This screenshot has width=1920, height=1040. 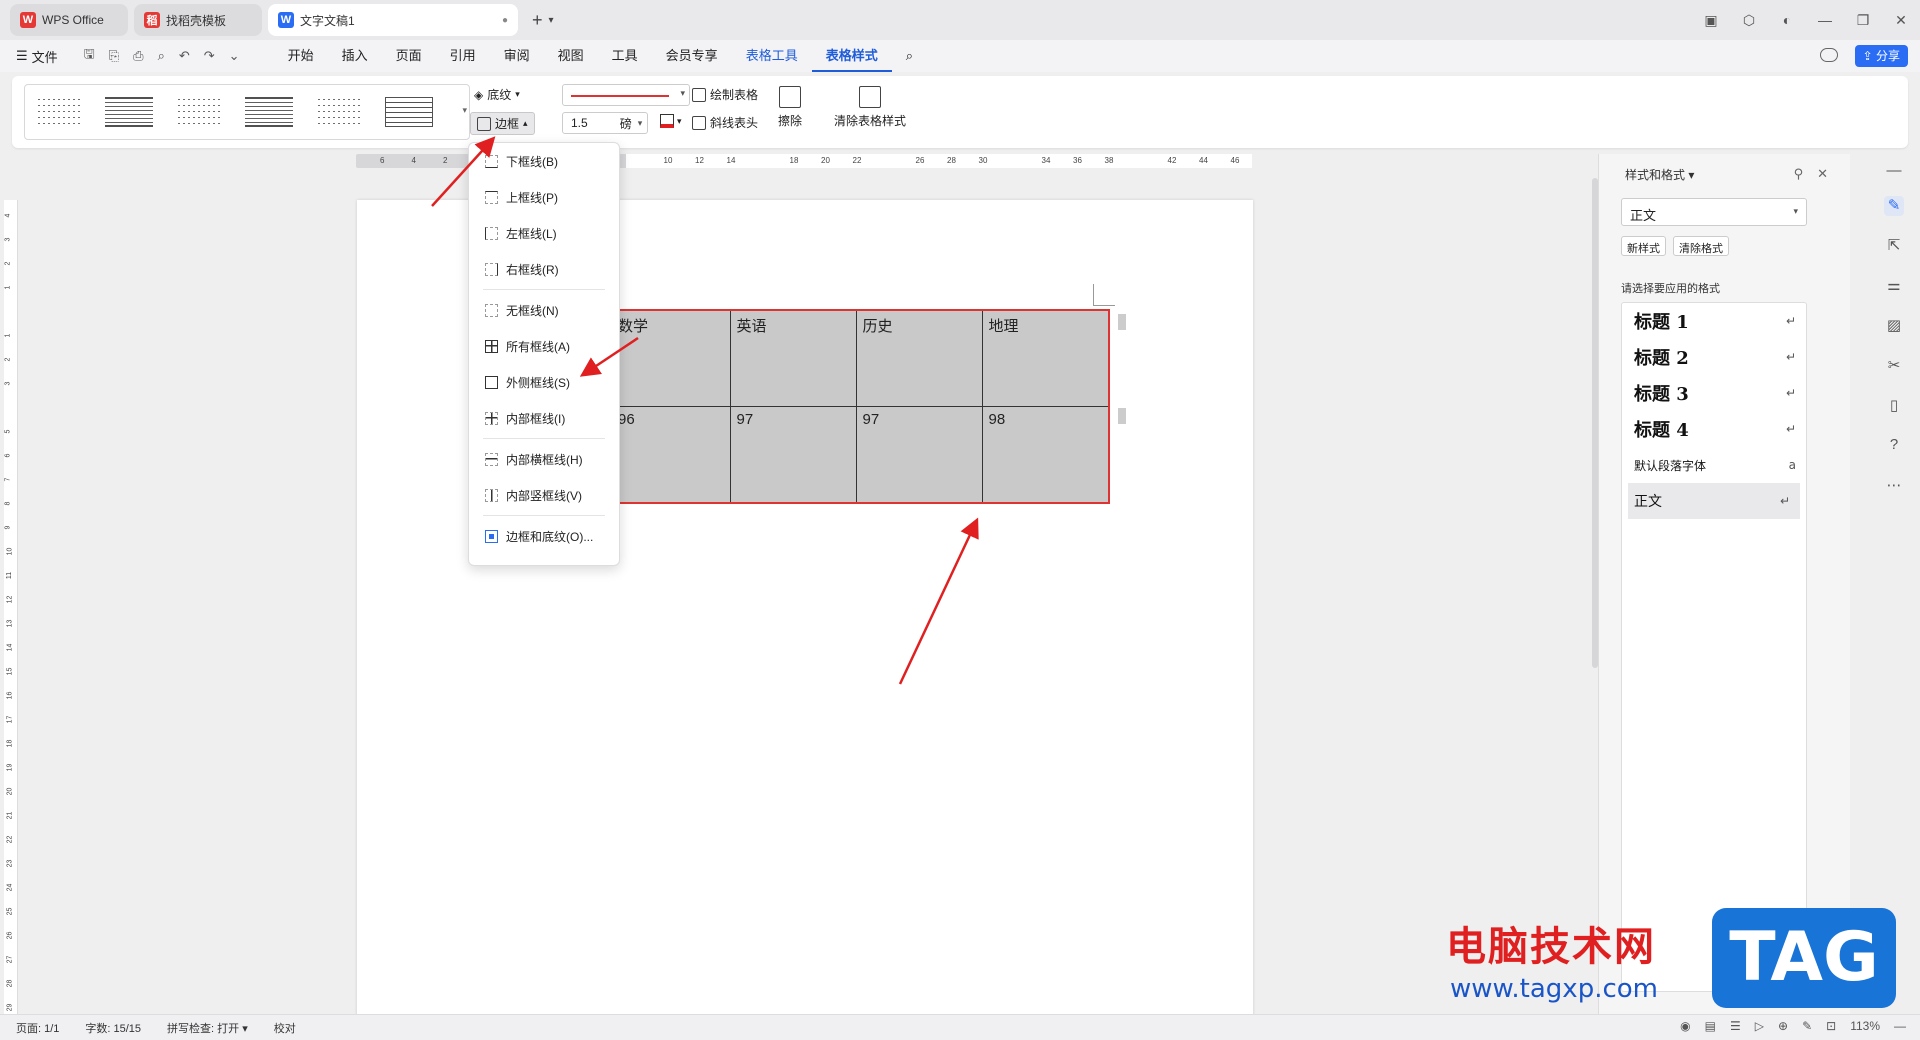 What do you see at coordinates (1865, 1026) in the screenshot?
I see `zoom-level: 113%` at bounding box center [1865, 1026].